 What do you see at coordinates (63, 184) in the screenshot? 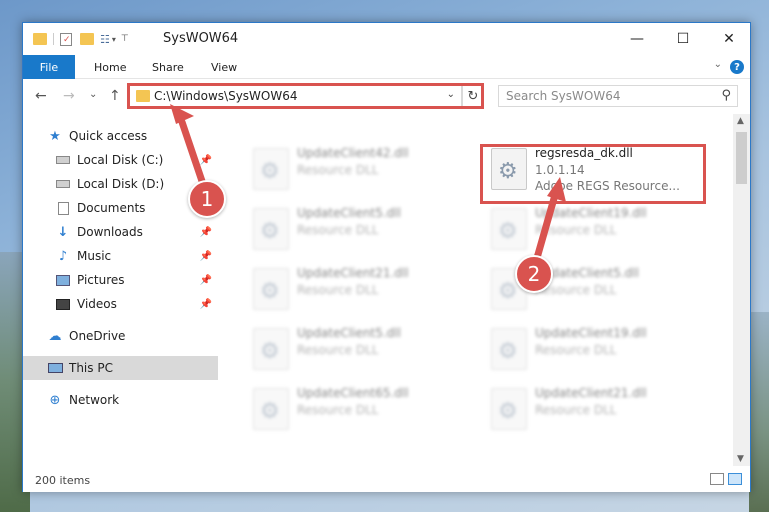
I see `drive-icon` at bounding box center [63, 184].